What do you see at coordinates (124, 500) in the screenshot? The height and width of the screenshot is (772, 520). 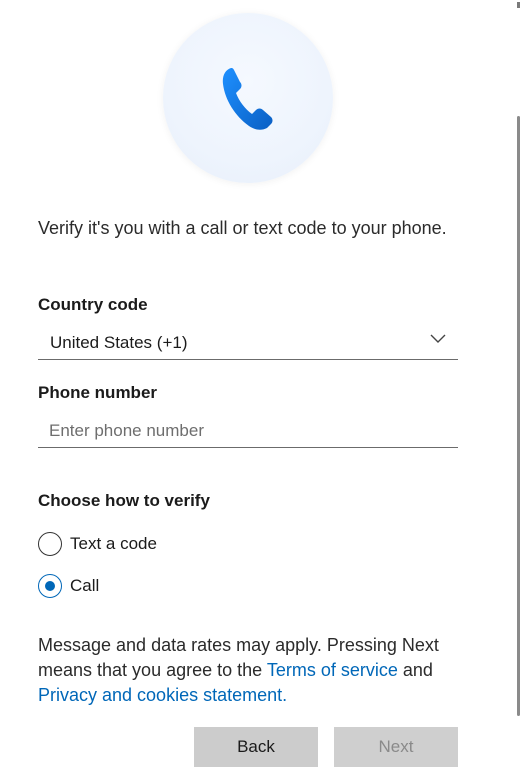 I see `verify-method-heading: Choose how to verify` at bounding box center [124, 500].